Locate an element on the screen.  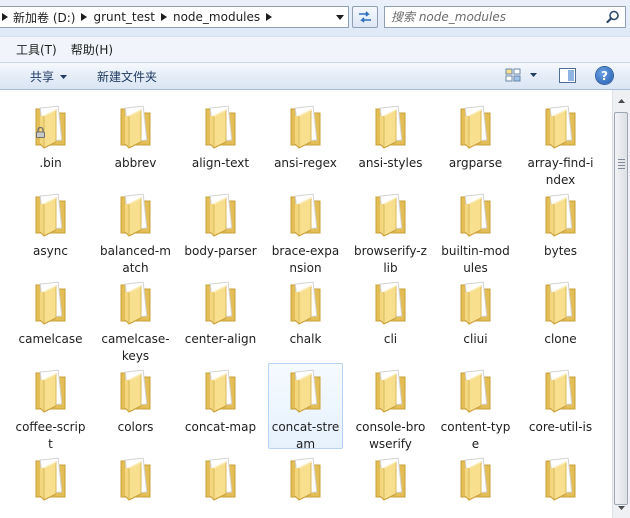
folder-item: brace-expansion is located at coordinates (305, 231).